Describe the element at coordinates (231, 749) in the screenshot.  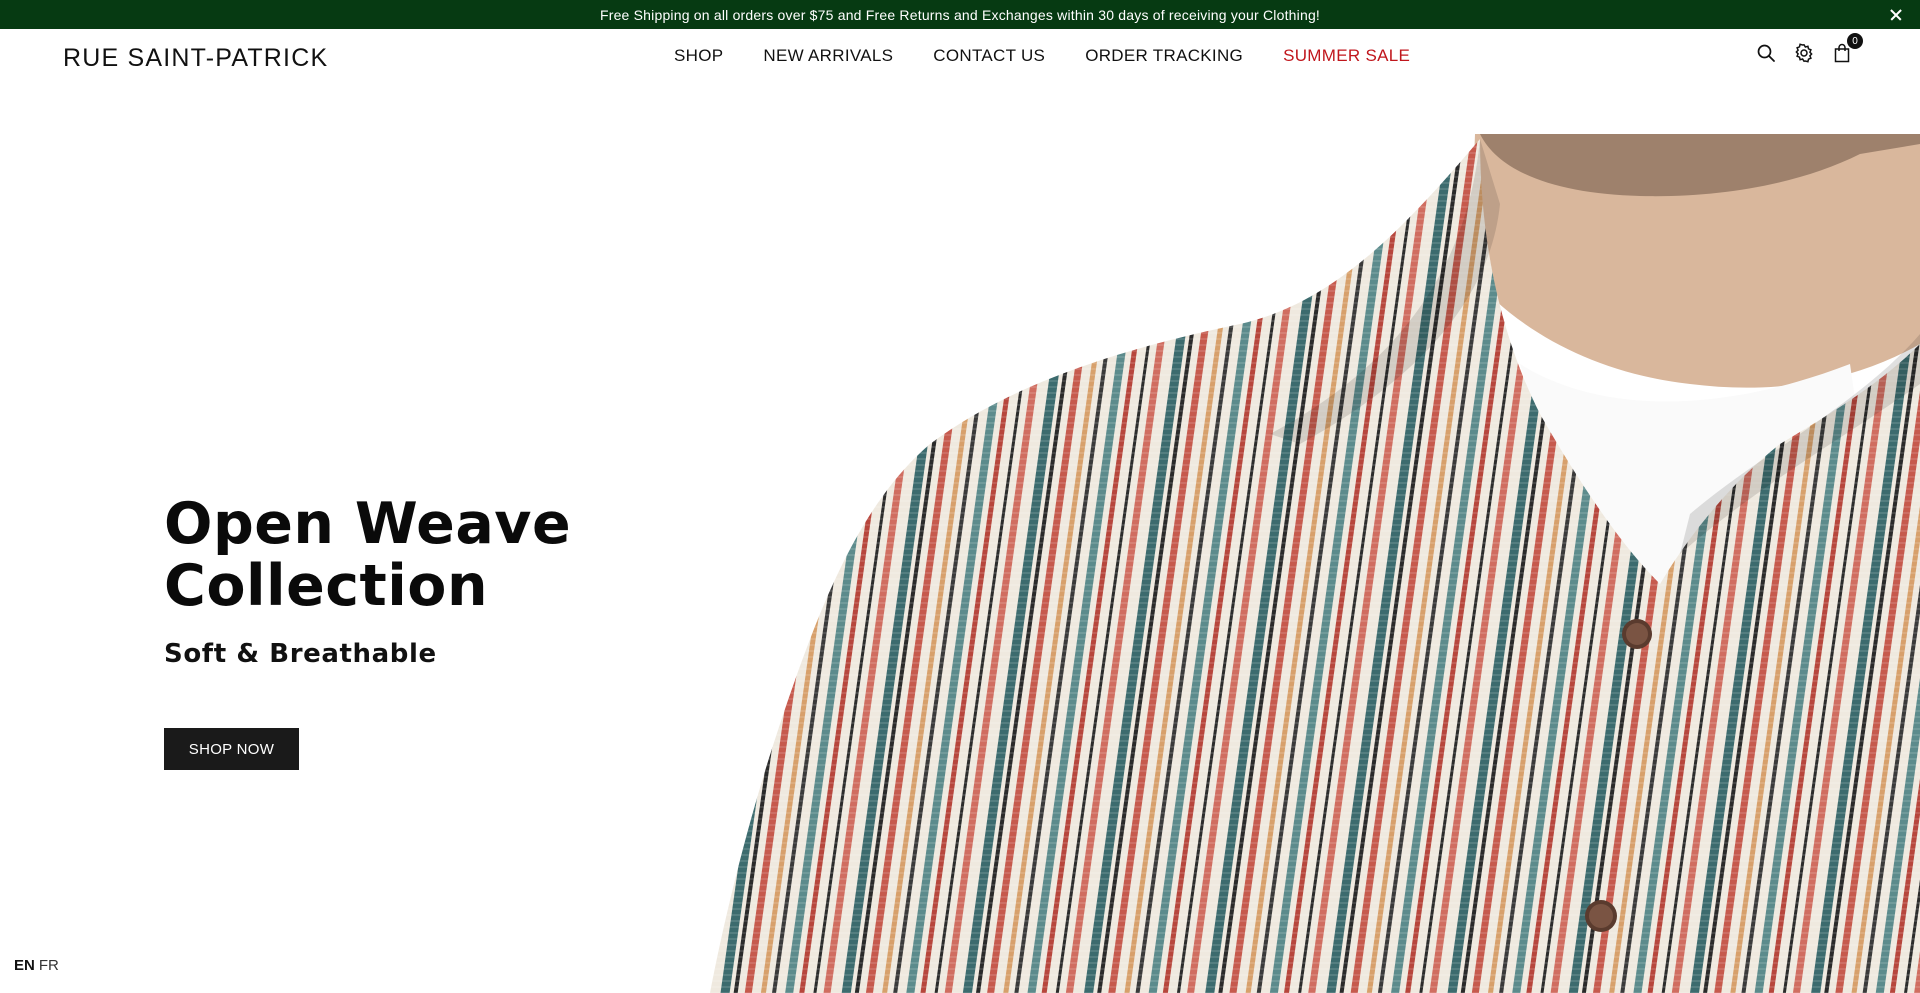
I see `shop-now-button: SHOP NOW` at that location.